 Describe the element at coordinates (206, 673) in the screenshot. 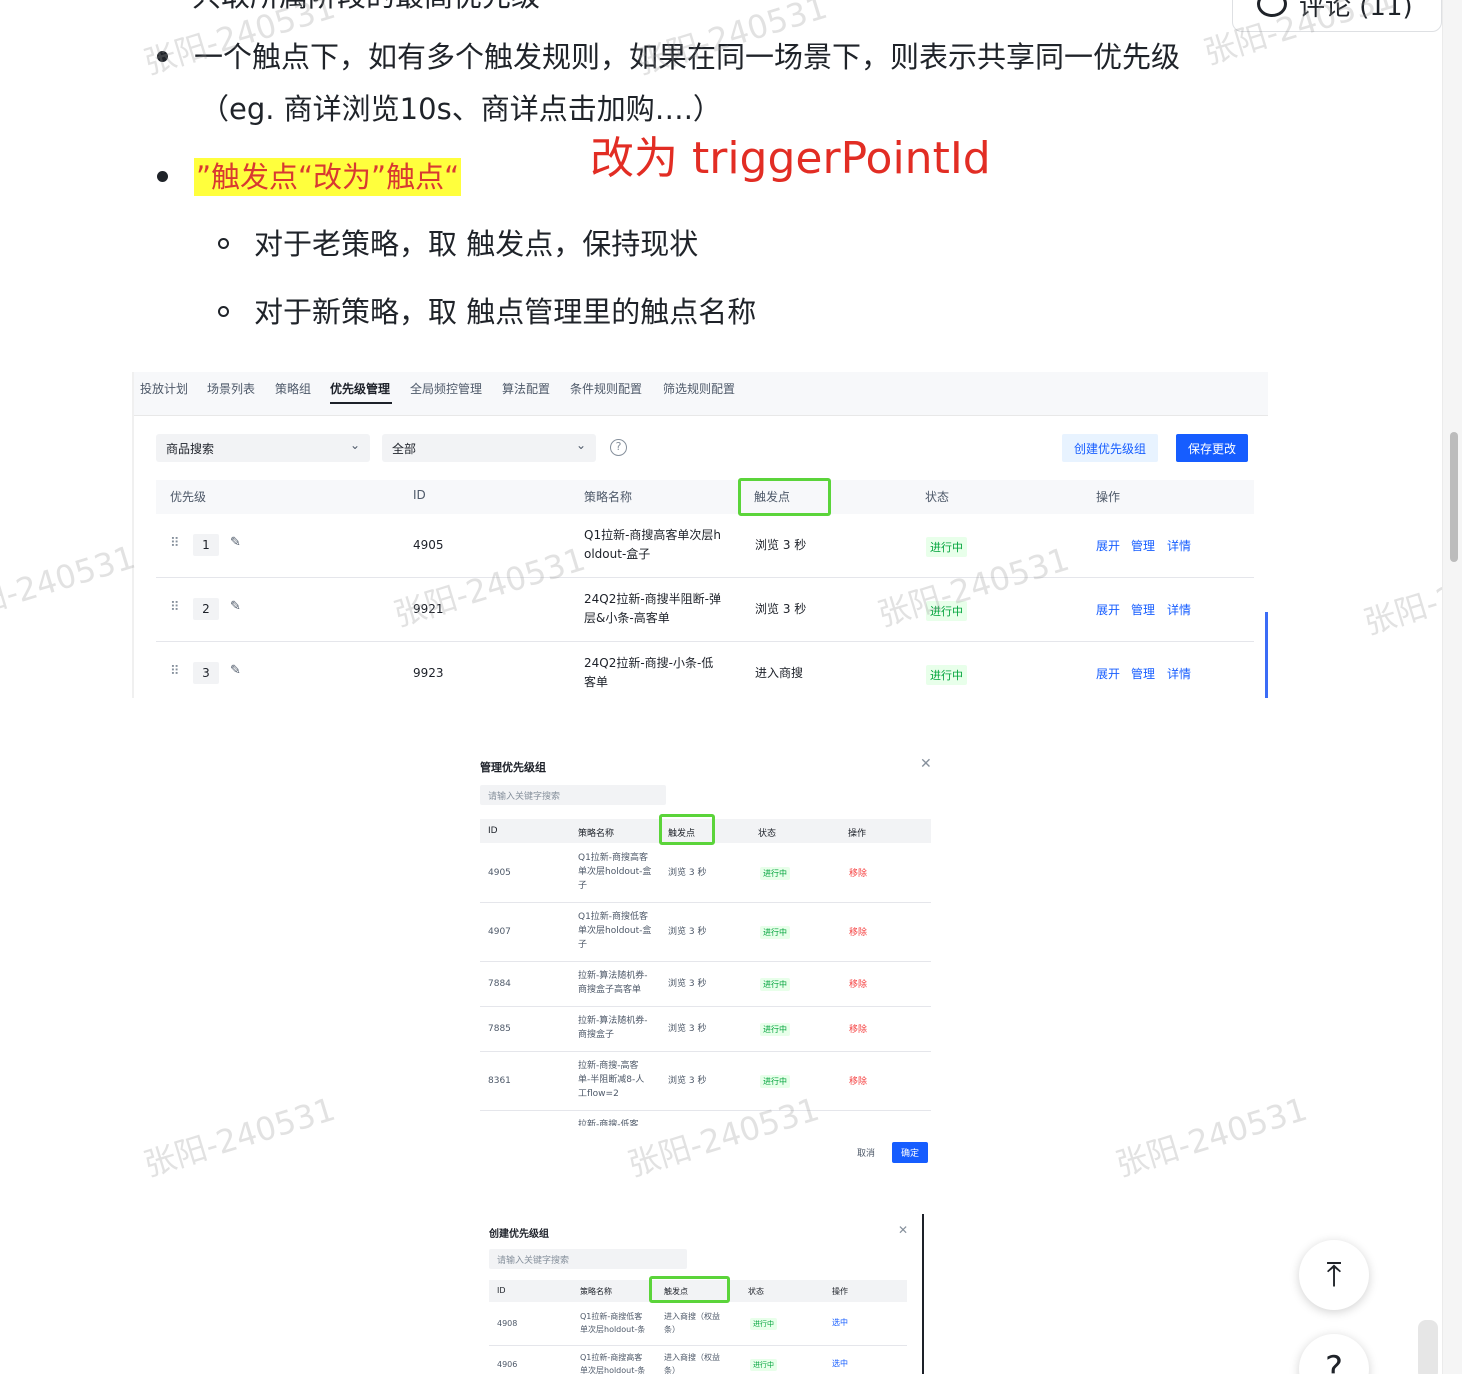

I see `priority-number: 3` at that location.